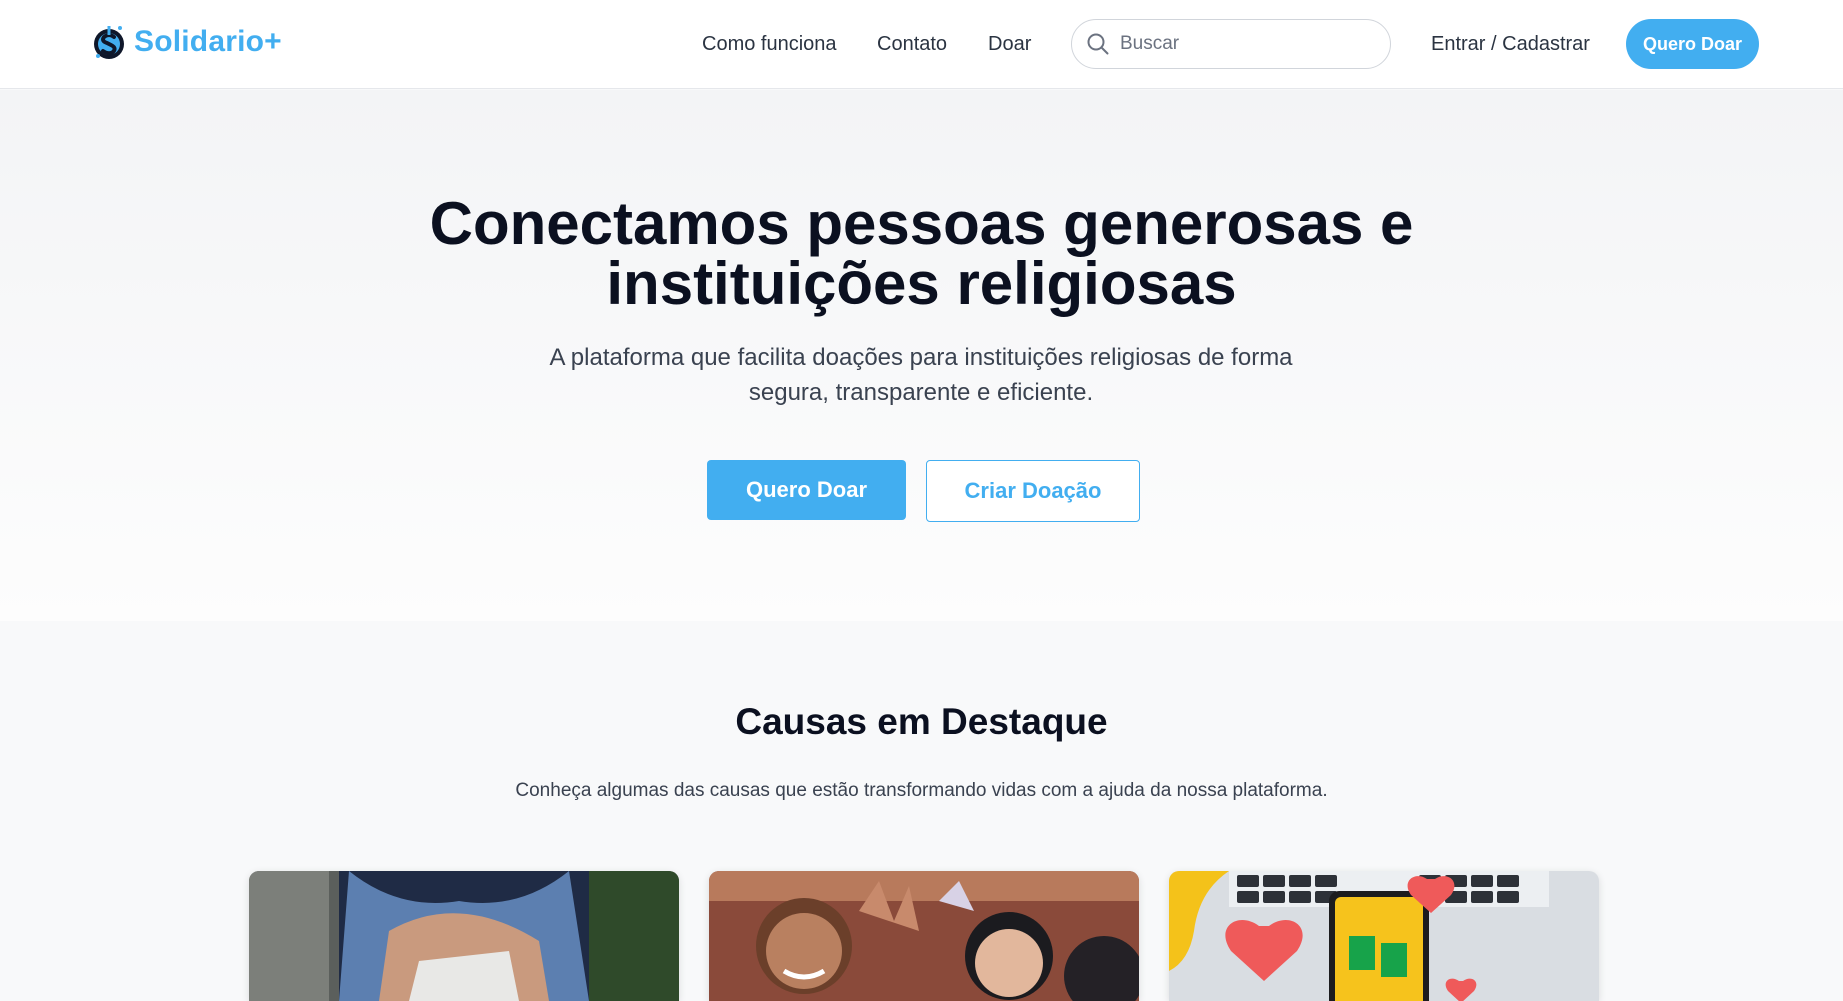  What do you see at coordinates (912, 44) in the screenshot?
I see `nav-contato: Contato` at bounding box center [912, 44].